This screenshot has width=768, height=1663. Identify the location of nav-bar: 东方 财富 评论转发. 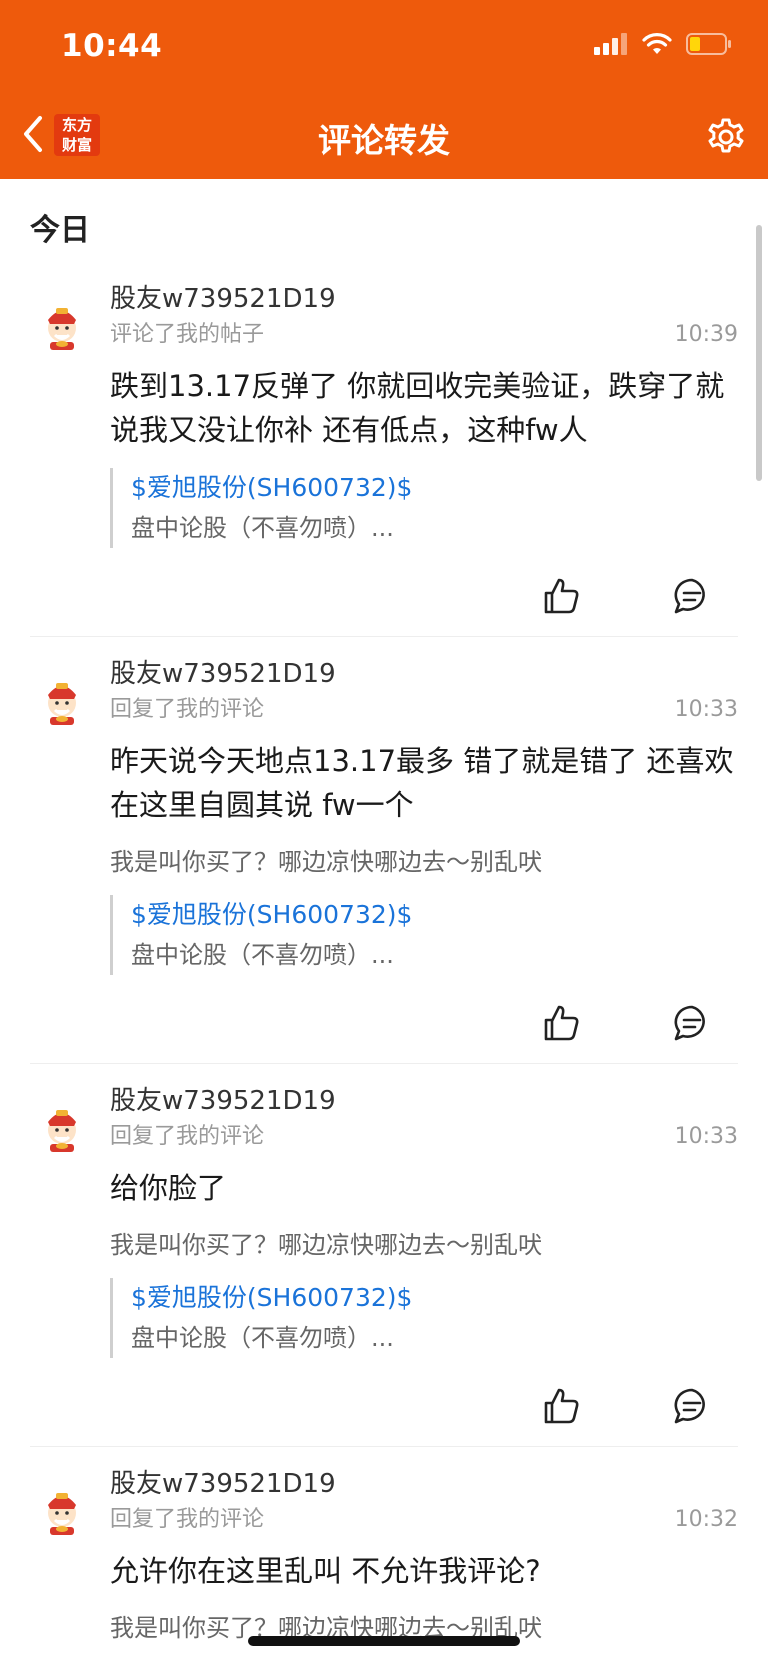
(384, 136).